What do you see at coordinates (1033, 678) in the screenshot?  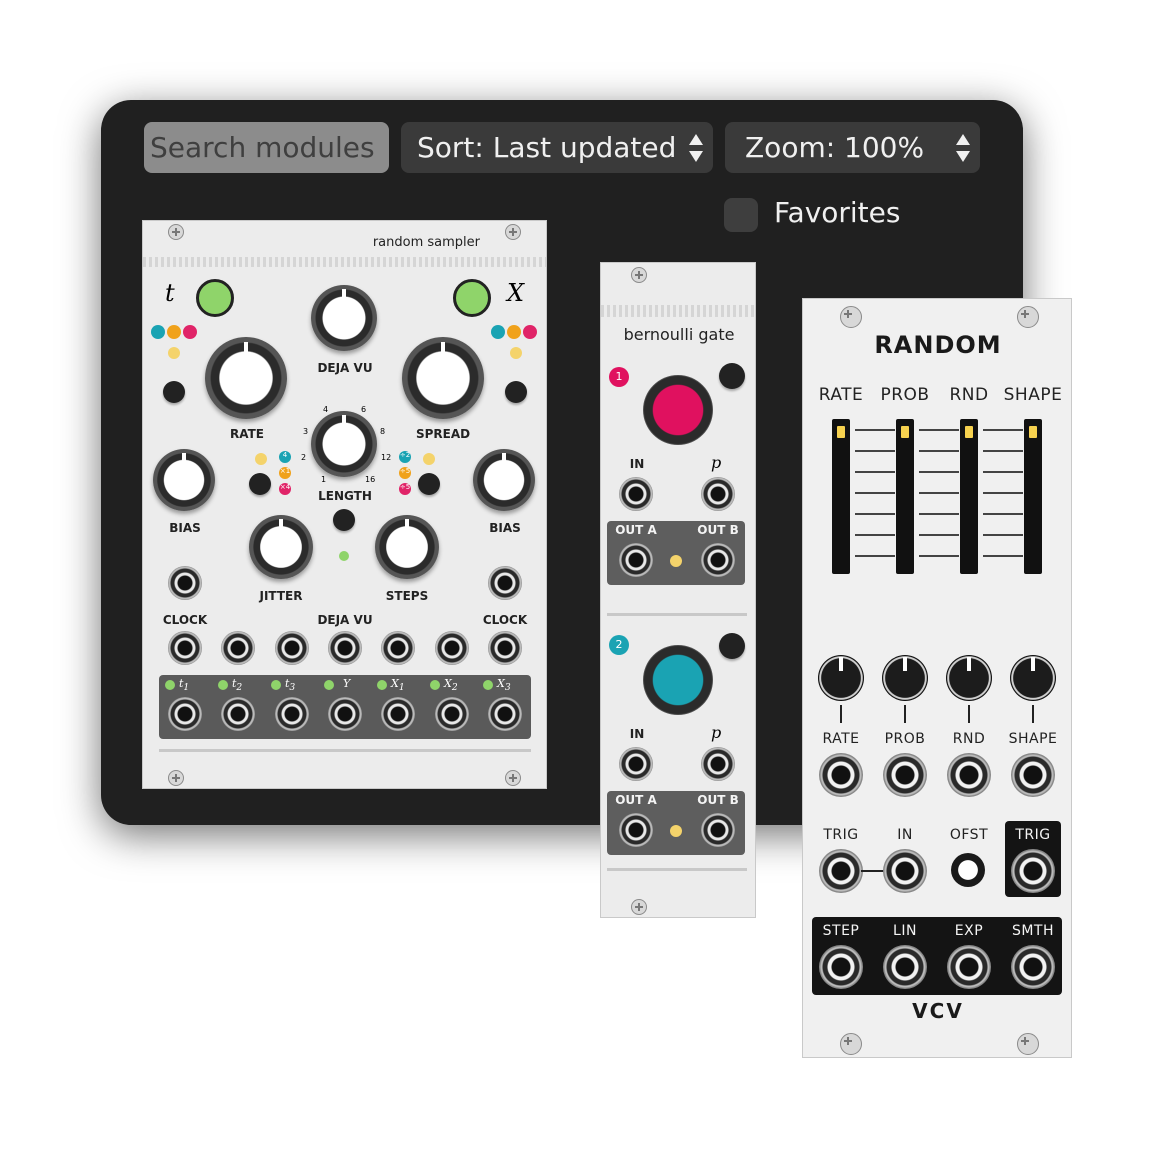 I see `shape-knob` at bounding box center [1033, 678].